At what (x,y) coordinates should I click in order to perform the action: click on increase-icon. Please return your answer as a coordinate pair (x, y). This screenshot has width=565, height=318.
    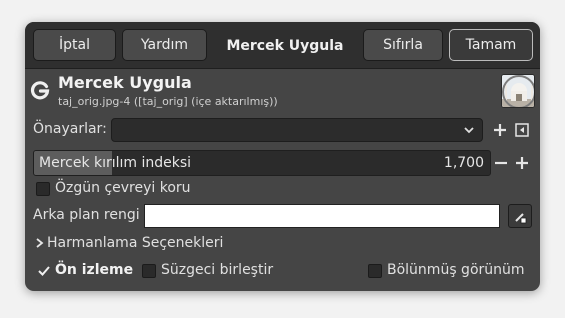
    Looking at the image, I should click on (522, 163).